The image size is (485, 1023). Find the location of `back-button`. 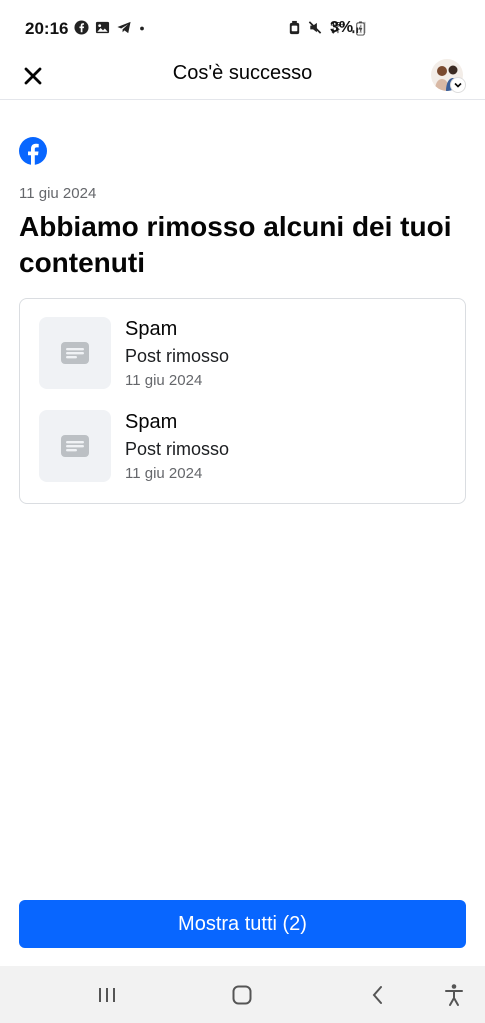

back-button is located at coordinates (378, 995).